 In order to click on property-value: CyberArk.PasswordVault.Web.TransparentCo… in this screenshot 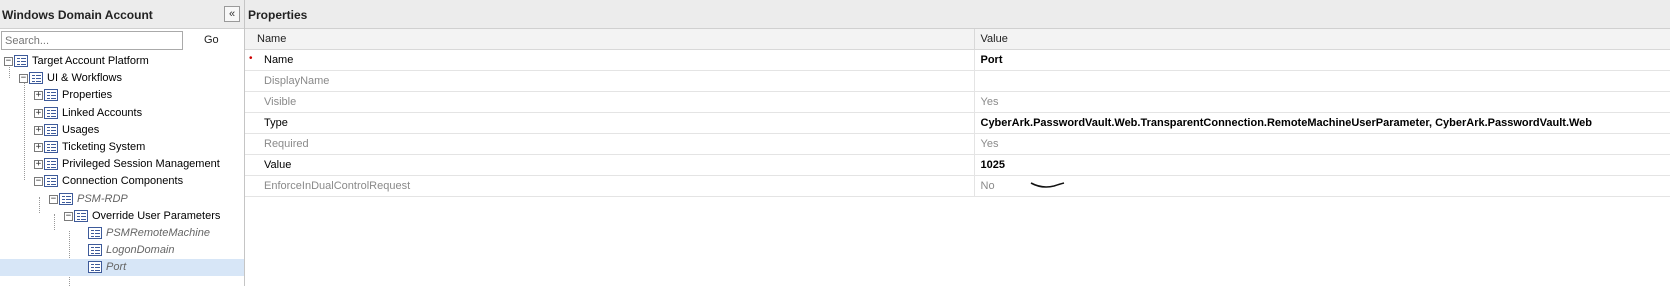, I will do `click(1286, 123)`.